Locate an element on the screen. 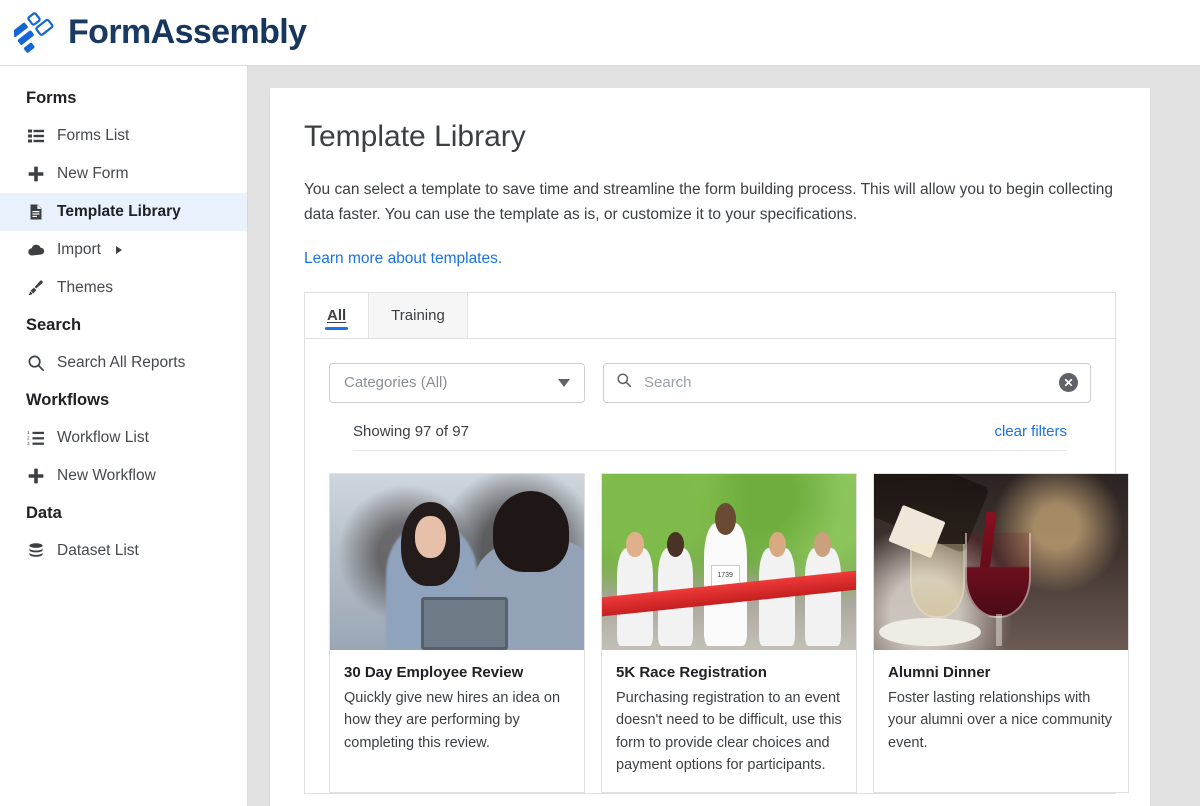  clear-filters-link: clear filters is located at coordinates (1030, 431).